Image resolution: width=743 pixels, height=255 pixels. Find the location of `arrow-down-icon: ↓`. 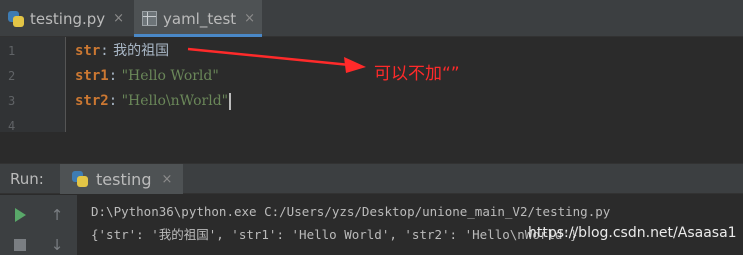

arrow-down-icon: ↓ is located at coordinates (57, 245).